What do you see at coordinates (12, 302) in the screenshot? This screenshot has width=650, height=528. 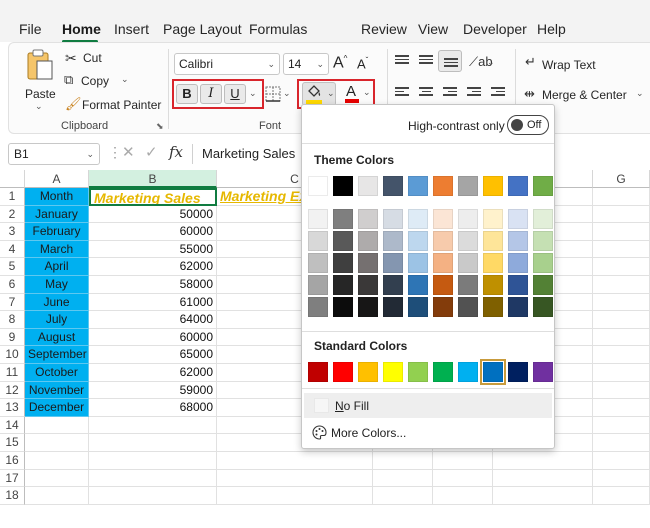 I see `row-header: 7` at bounding box center [12, 302].